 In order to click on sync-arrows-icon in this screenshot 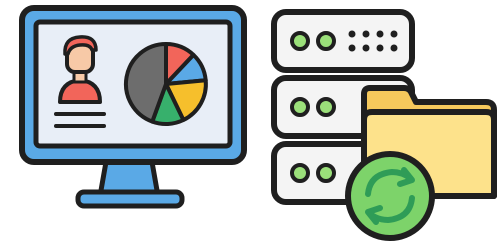, I will do `click(390, 196)`.